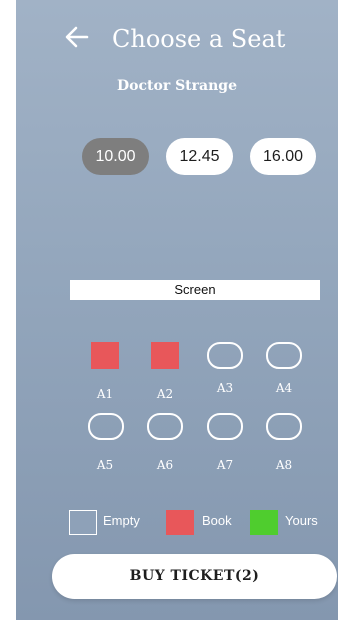 The height and width of the screenshot is (630, 353). What do you see at coordinates (105, 355) in the screenshot?
I see `seat-a1` at bounding box center [105, 355].